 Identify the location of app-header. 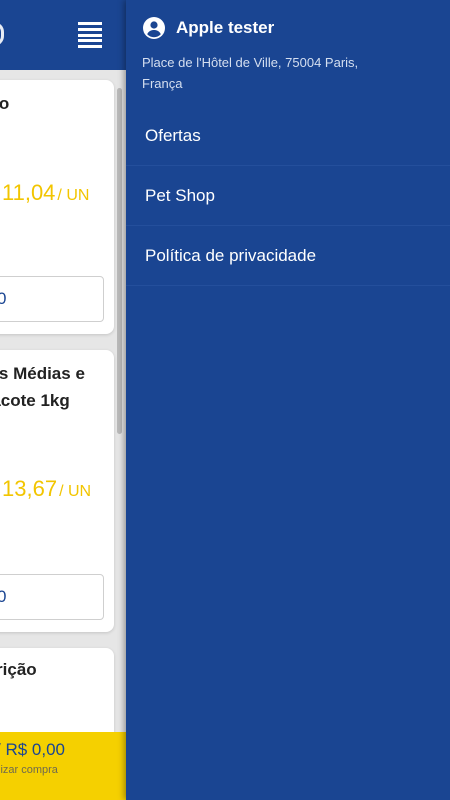
(63, 35).